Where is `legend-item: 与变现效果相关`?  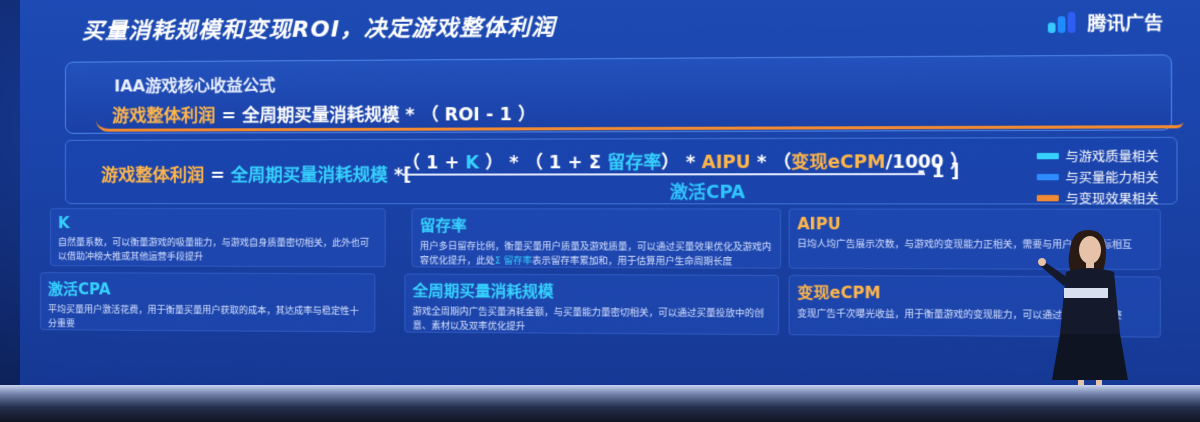
legend-item: 与变现效果相关 is located at coordinates (1097, 198).